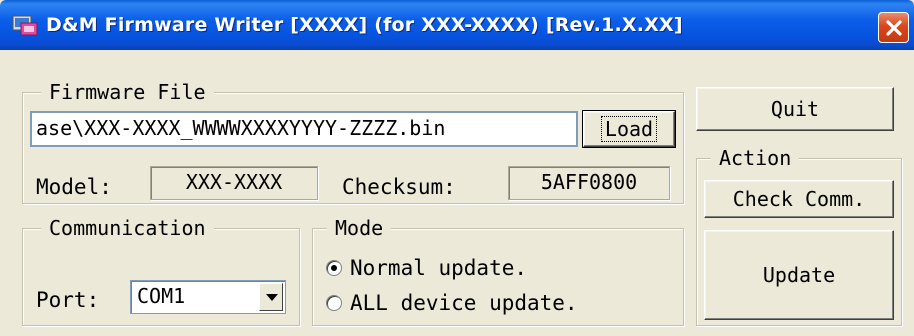 Image resolution: width=914 pixels, height=336 pixels. Describe the element at coordinates (334, 268) in the screenshot. I see `radio-normal-update-dot` at that location.